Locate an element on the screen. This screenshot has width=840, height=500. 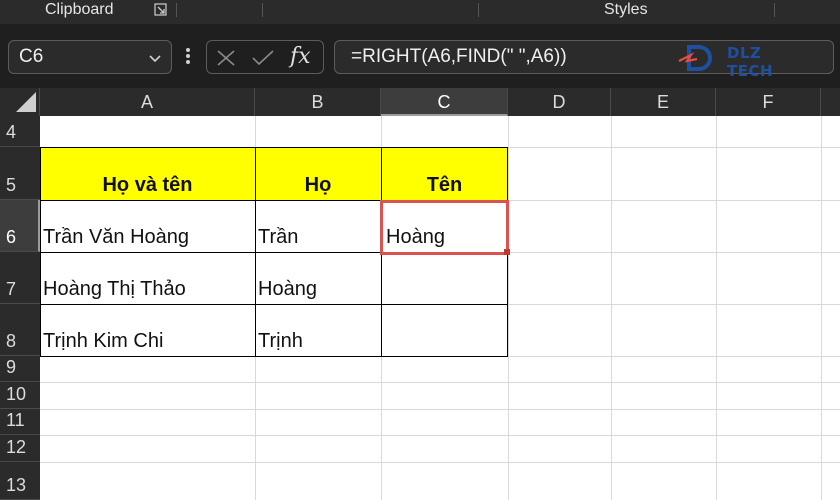
formula-bar-area: C6 fx =RIGHT(A6,FIND(" ",A6)) DLZ TECH is located at coordinates (420, 56).